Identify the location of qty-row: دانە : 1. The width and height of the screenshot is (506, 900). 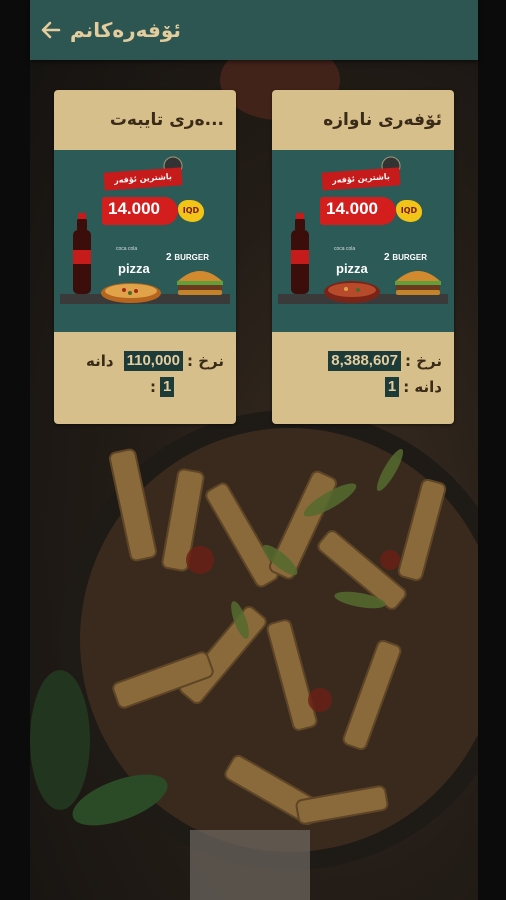
(363, 387).